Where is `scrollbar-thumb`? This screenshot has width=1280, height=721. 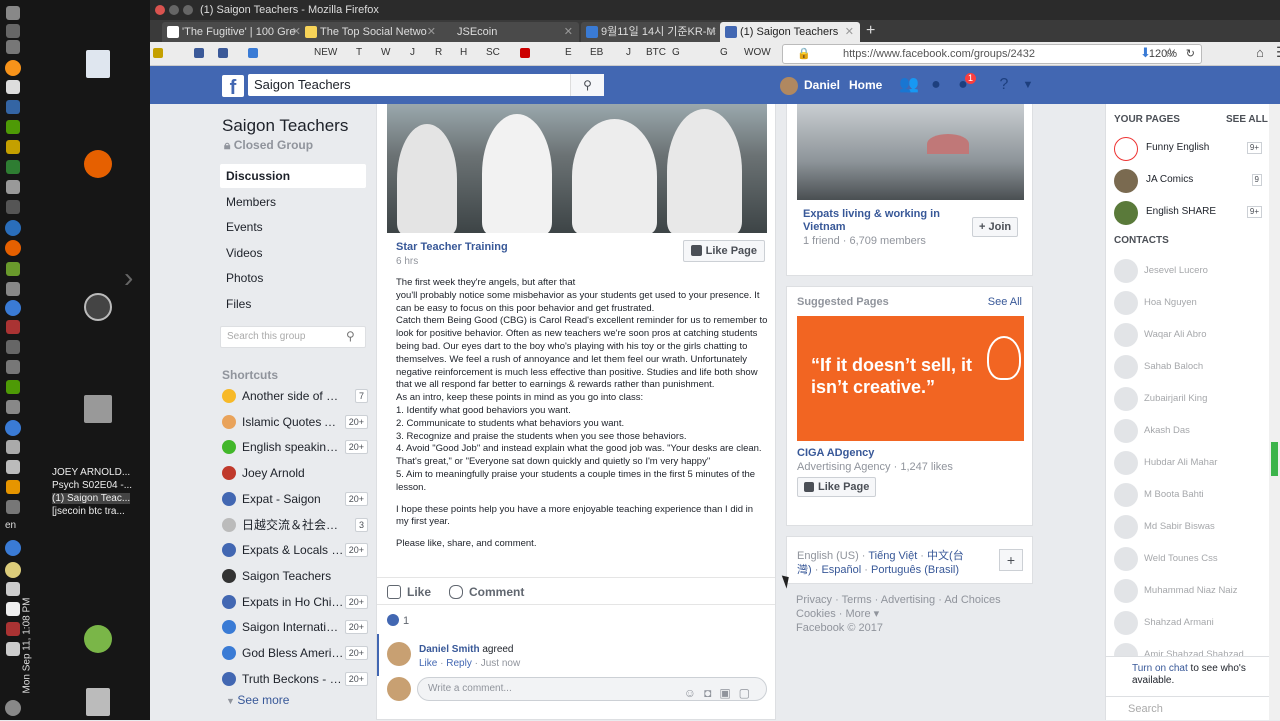
scrollbar-thumb is located at coordinates (1274, 459).